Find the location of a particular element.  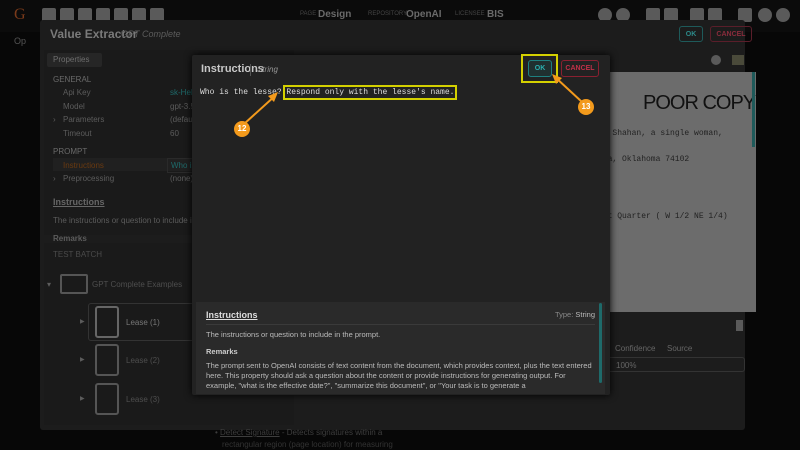

type-value: String is located at coordinates (585, 314).